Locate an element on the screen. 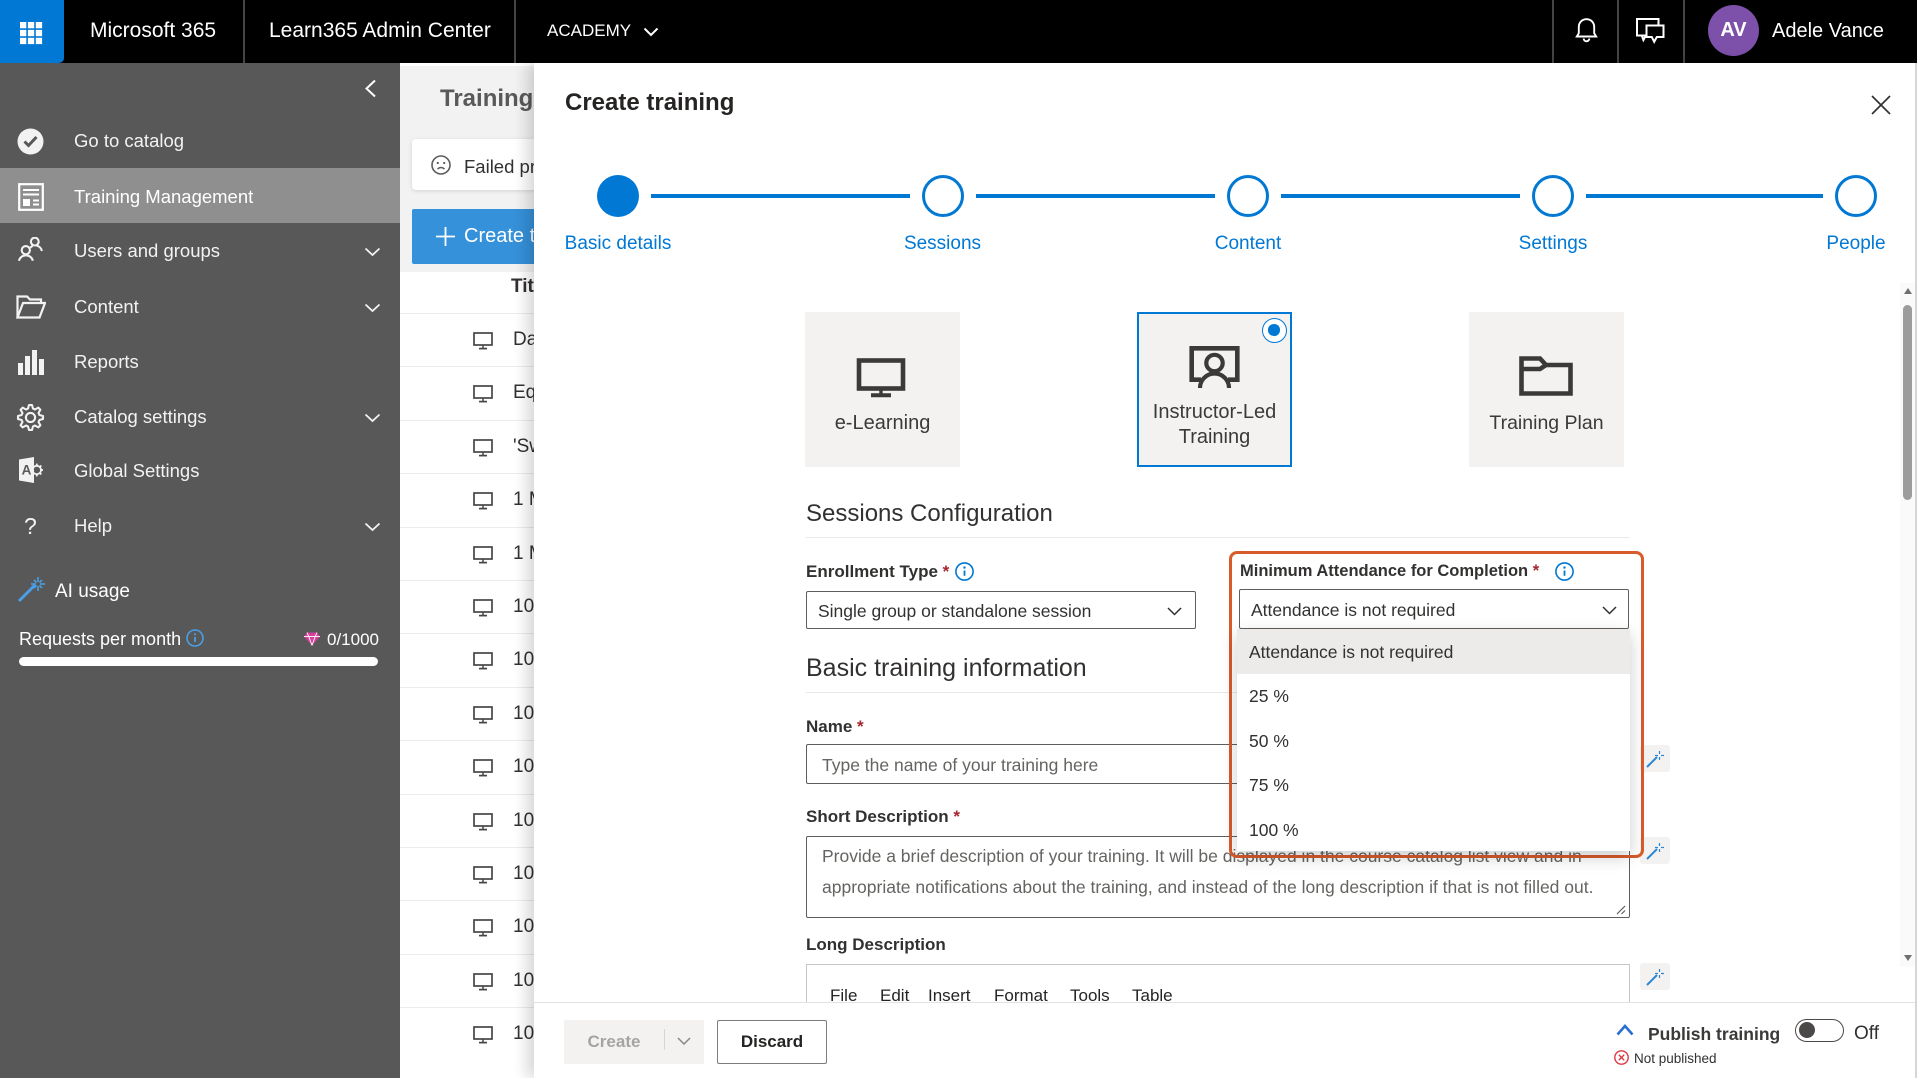 The height and width of the screenshot is (1078, 1917). svg-text: A is located at coordinates (27, 470).